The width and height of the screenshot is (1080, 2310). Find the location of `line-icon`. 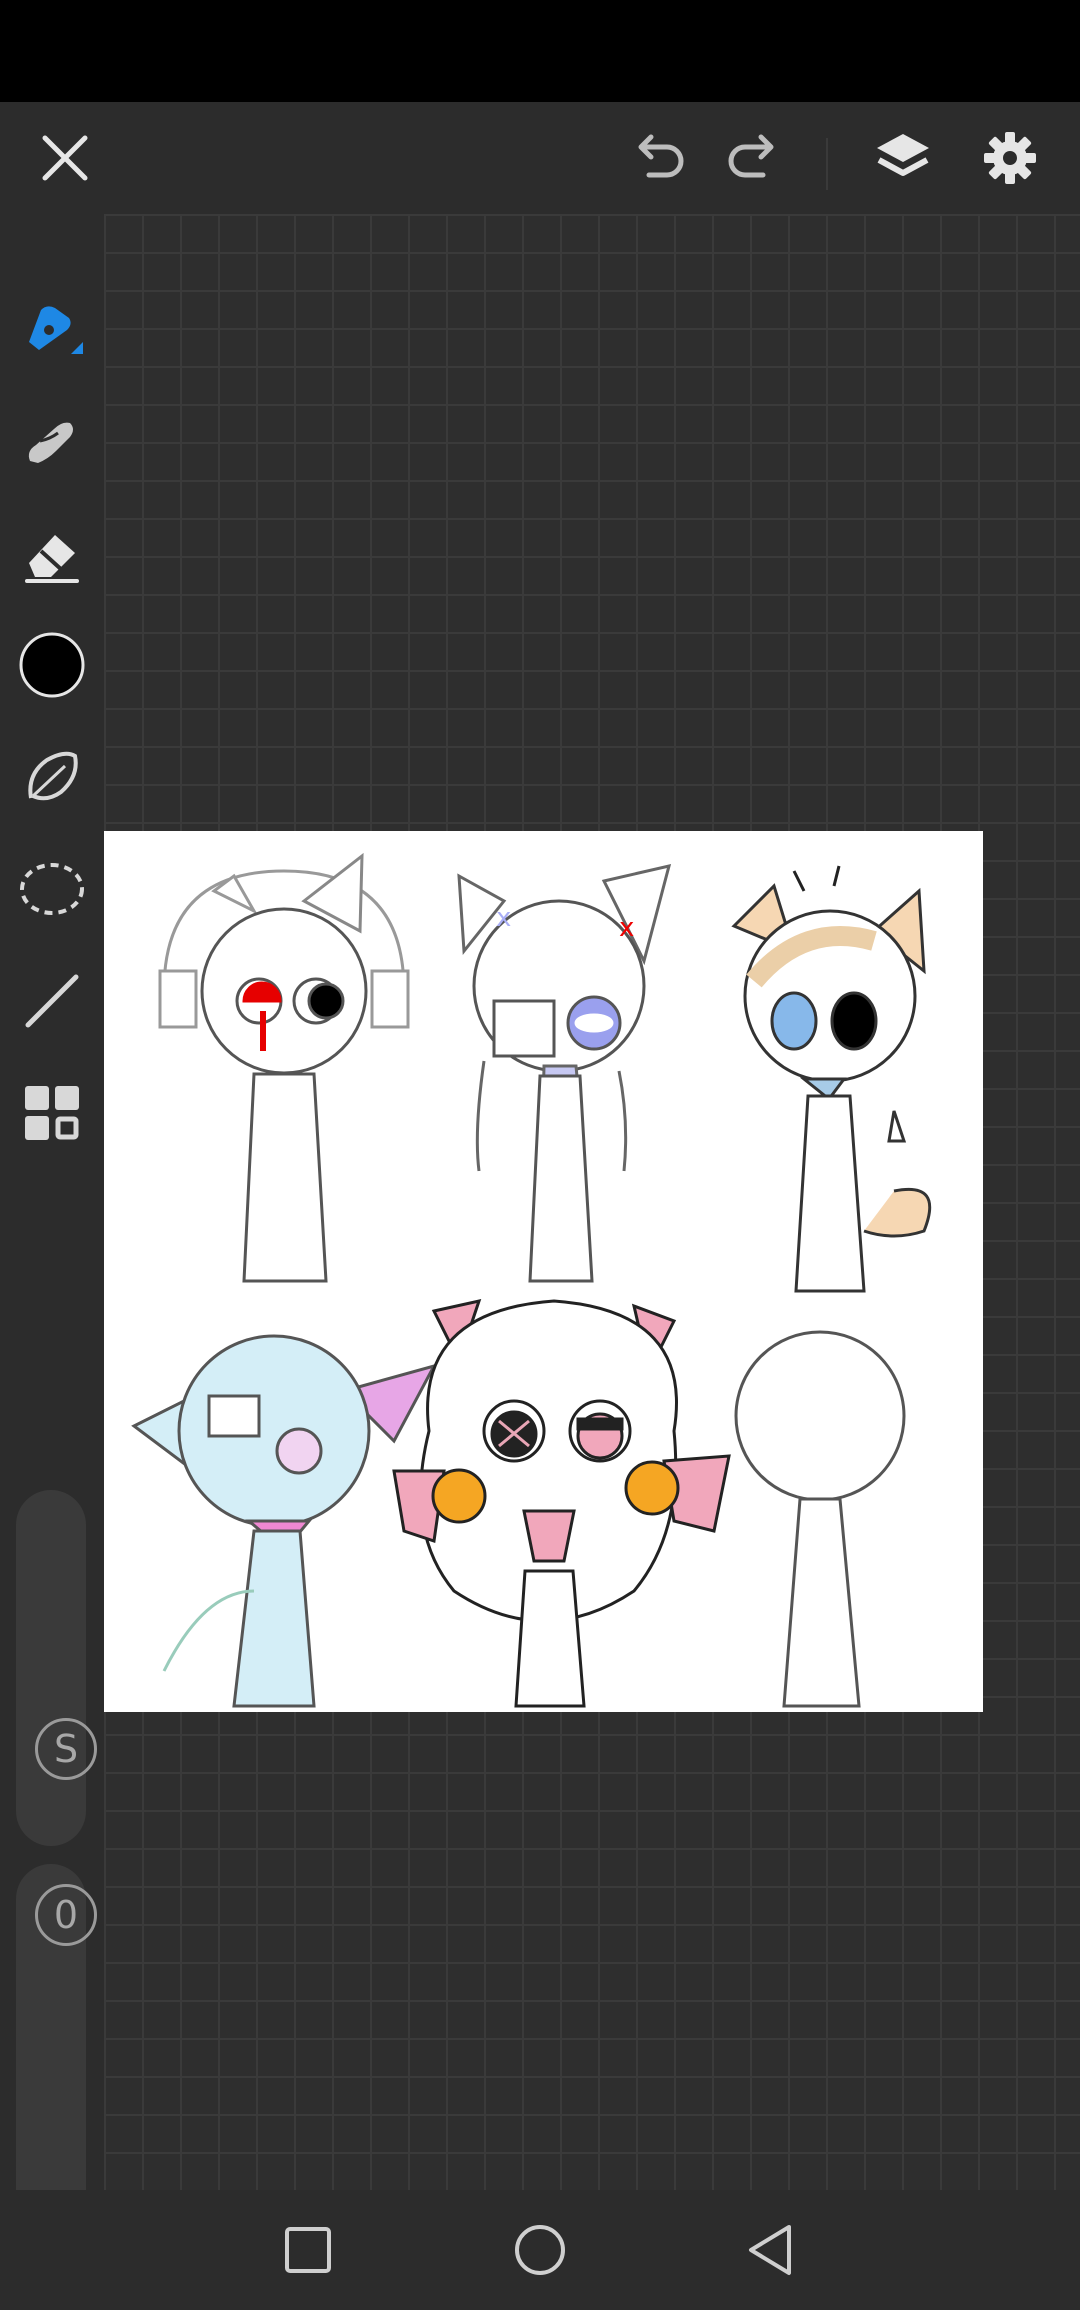

line-icon is located at coordinates (52, 1001).